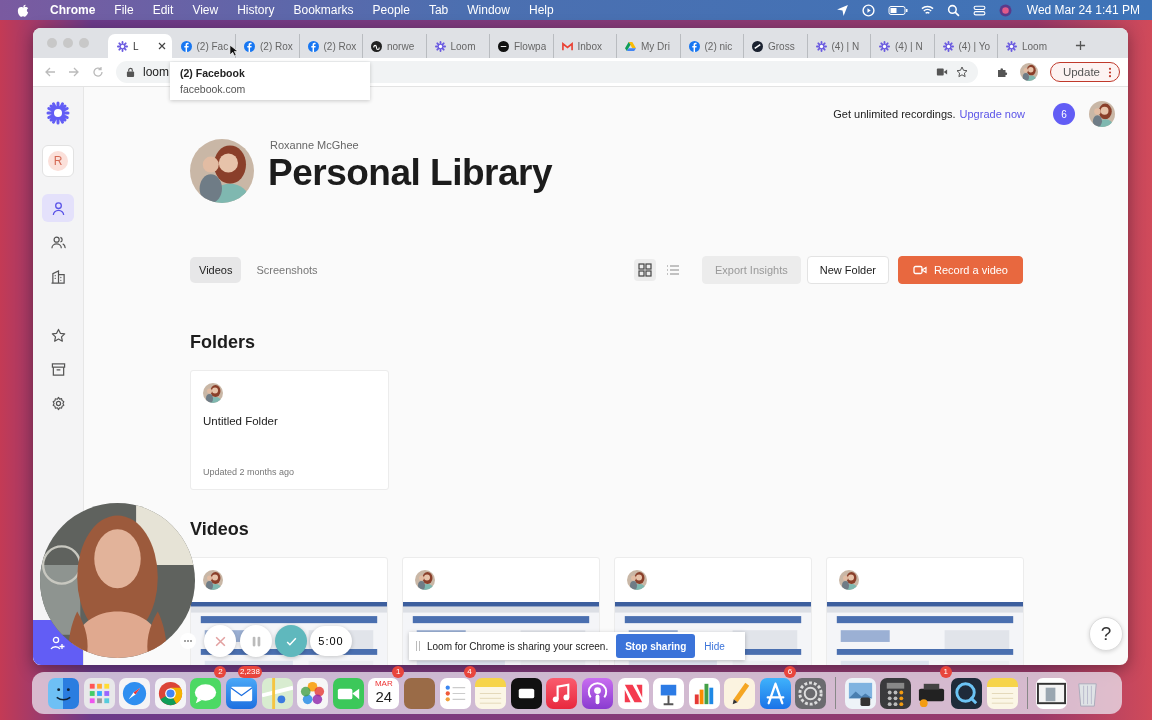  I want to click on bar-chart-icon, so click(704, 693).